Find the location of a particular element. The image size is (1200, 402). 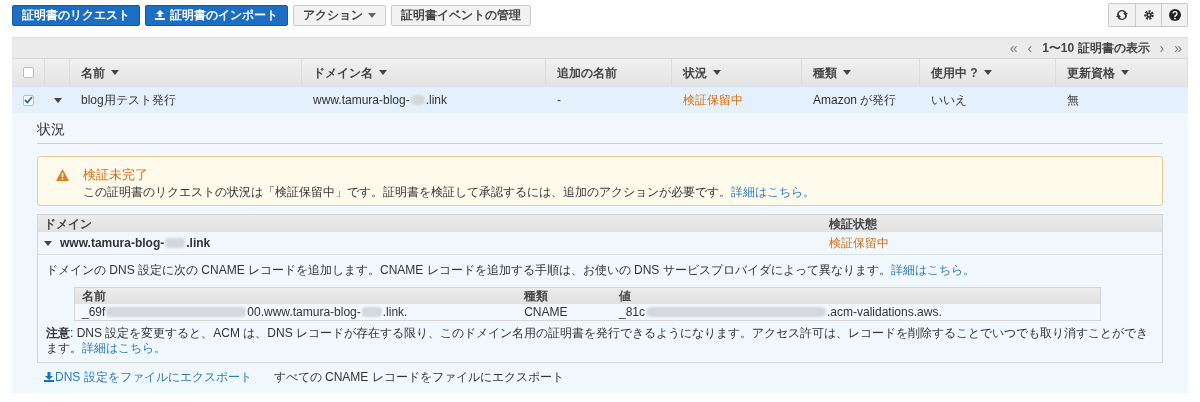

column-header: 状況 is located at coordinates (695, 72).